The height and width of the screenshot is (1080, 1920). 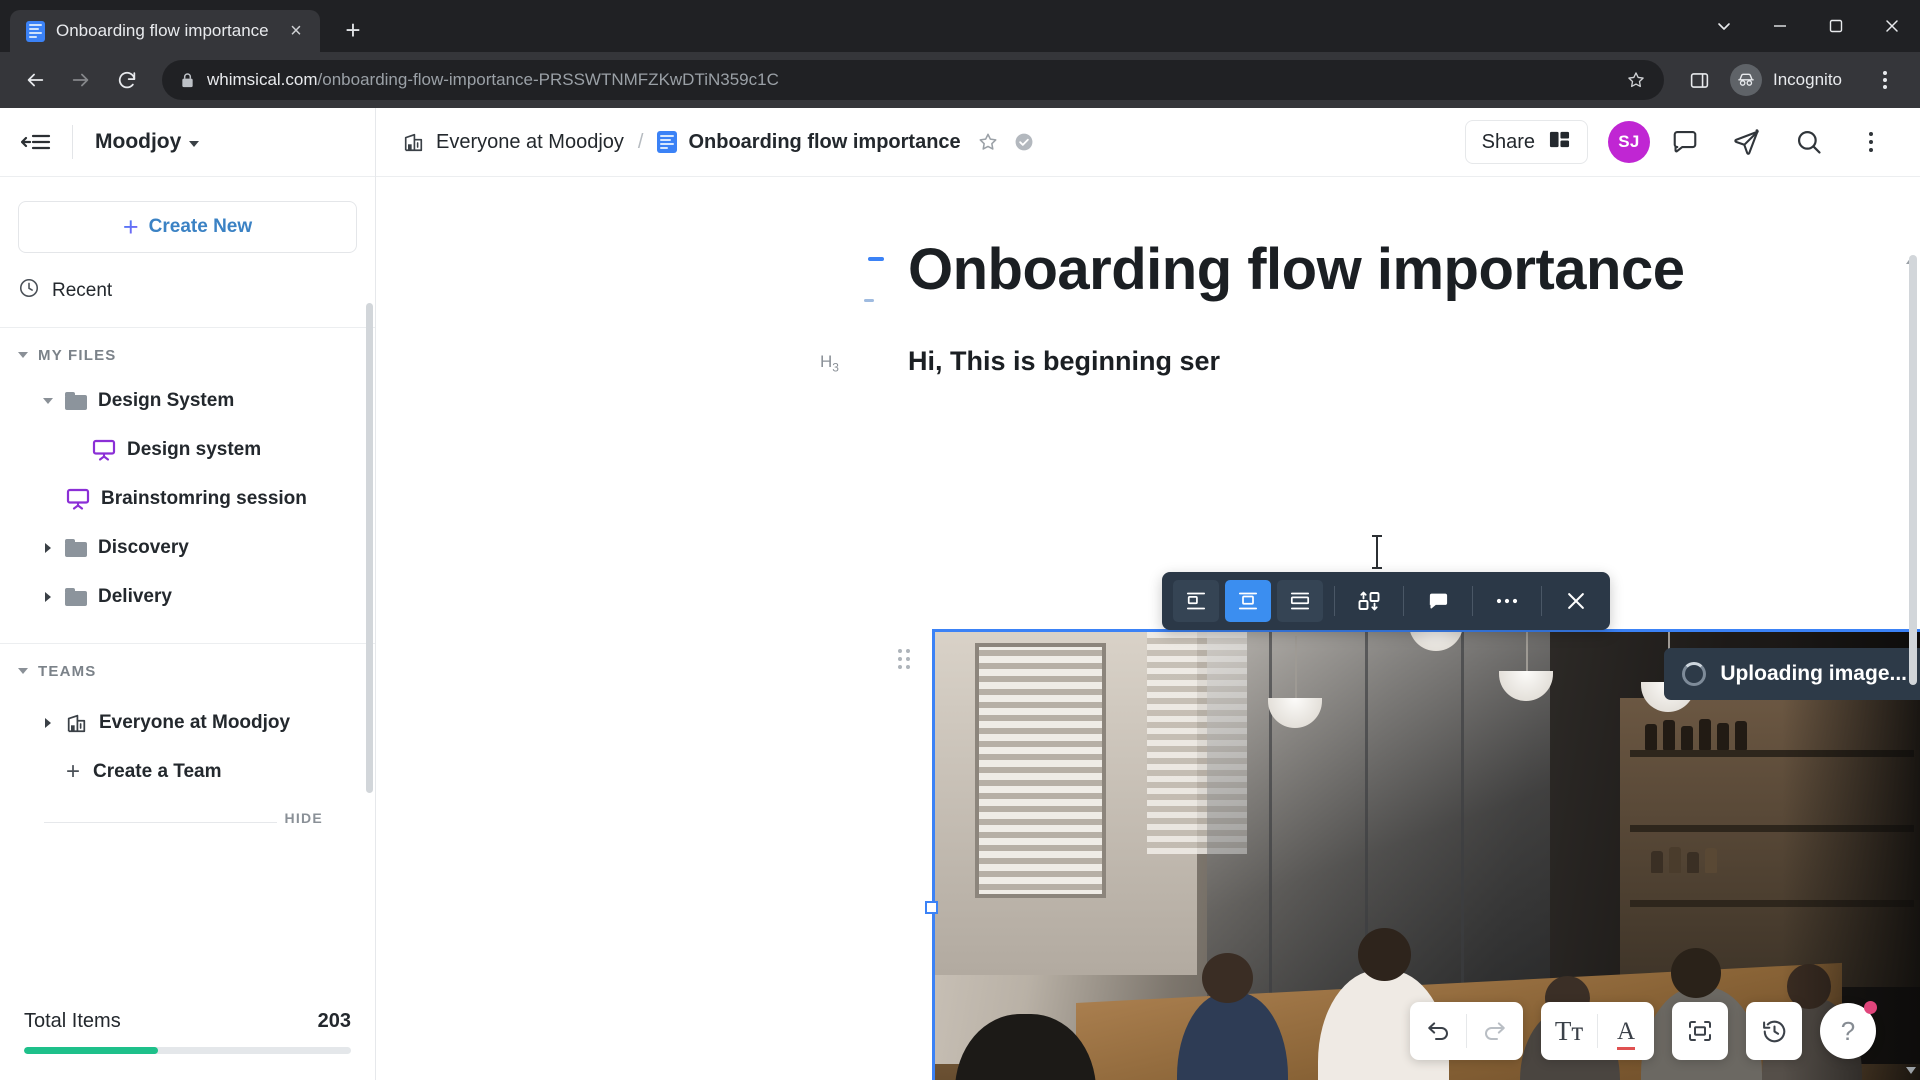 I want to click on plus-icon: +, so click(x=73, y=771).